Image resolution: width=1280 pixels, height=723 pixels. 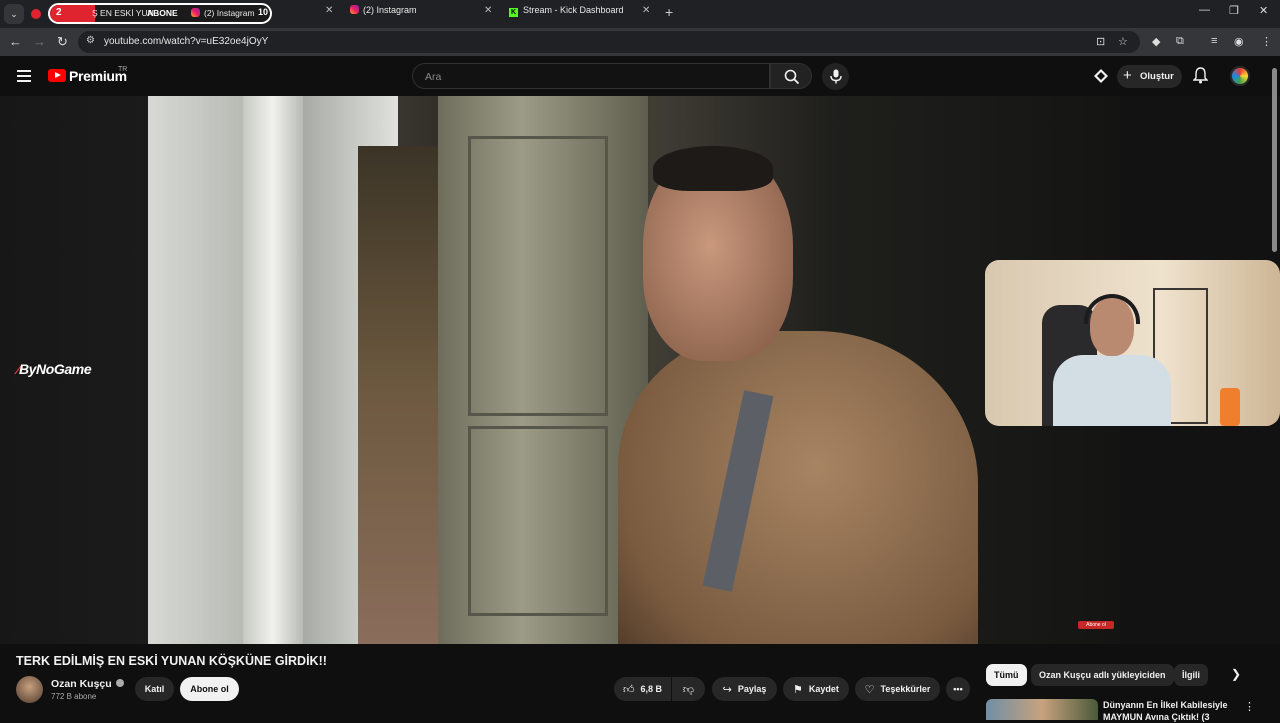 What do you see at coordinates (1132, 343) in the screenshot?
I see `streamer-webcam-overlay` at bounding box center [1132, 343].